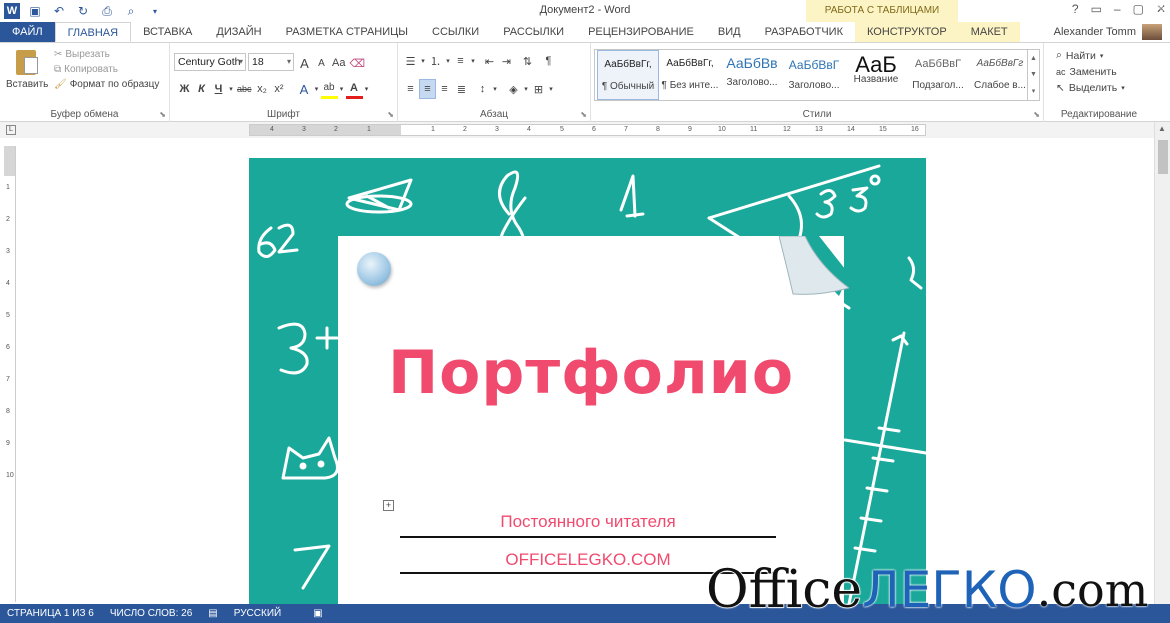 This screenshot has height=623, width=1170. Describe the element at coordinates (538, 89) in the screenshot. I see `borders-icon: ⊞` at that location.